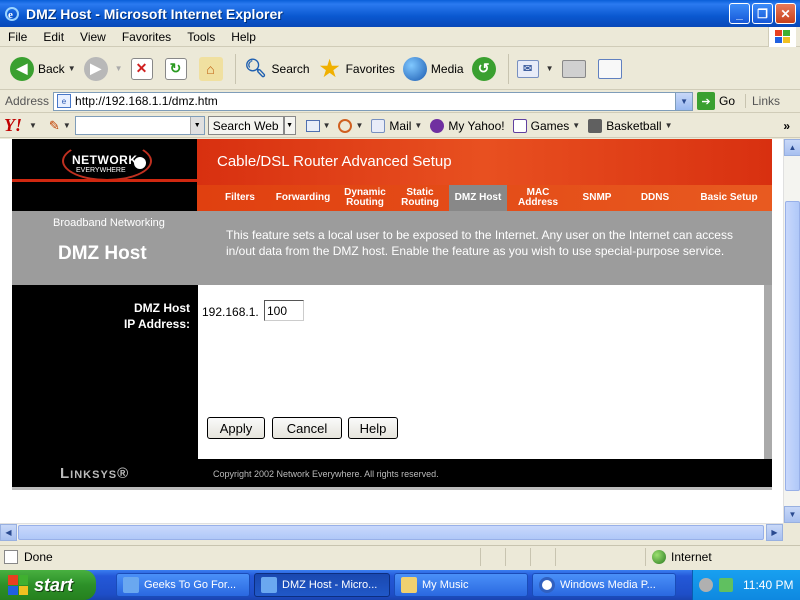  Describe the element at coordinates (312, 125) in the screenshot. I see `window-icon` at that location.